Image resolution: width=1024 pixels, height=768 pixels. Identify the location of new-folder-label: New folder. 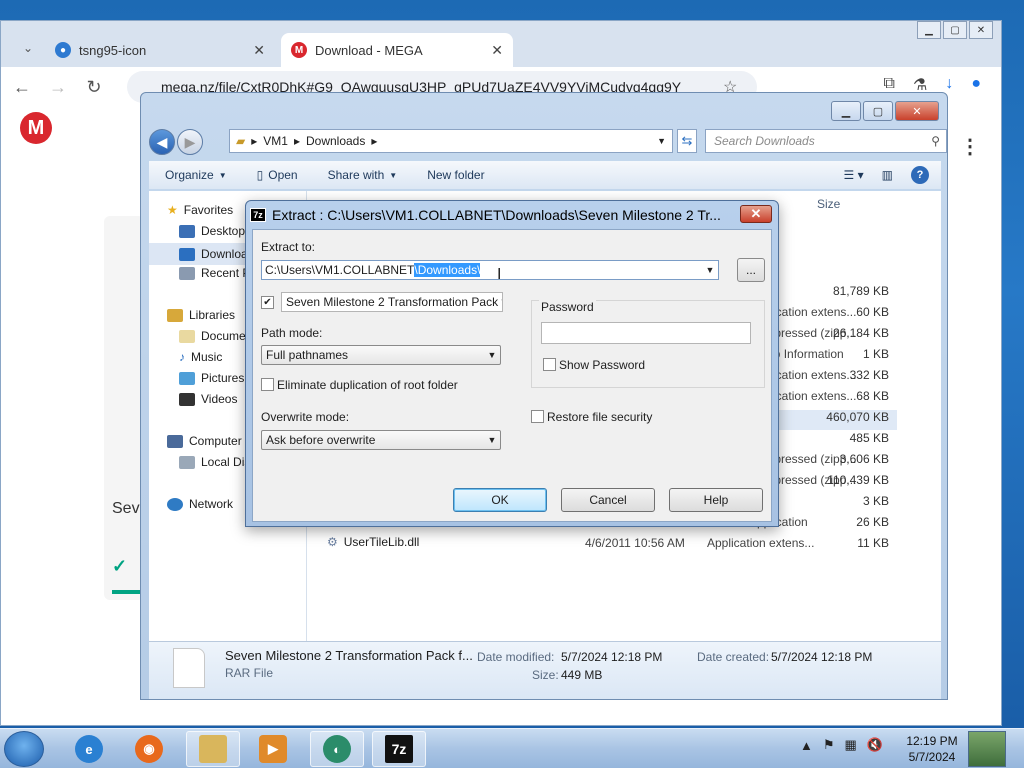
(456, 175).